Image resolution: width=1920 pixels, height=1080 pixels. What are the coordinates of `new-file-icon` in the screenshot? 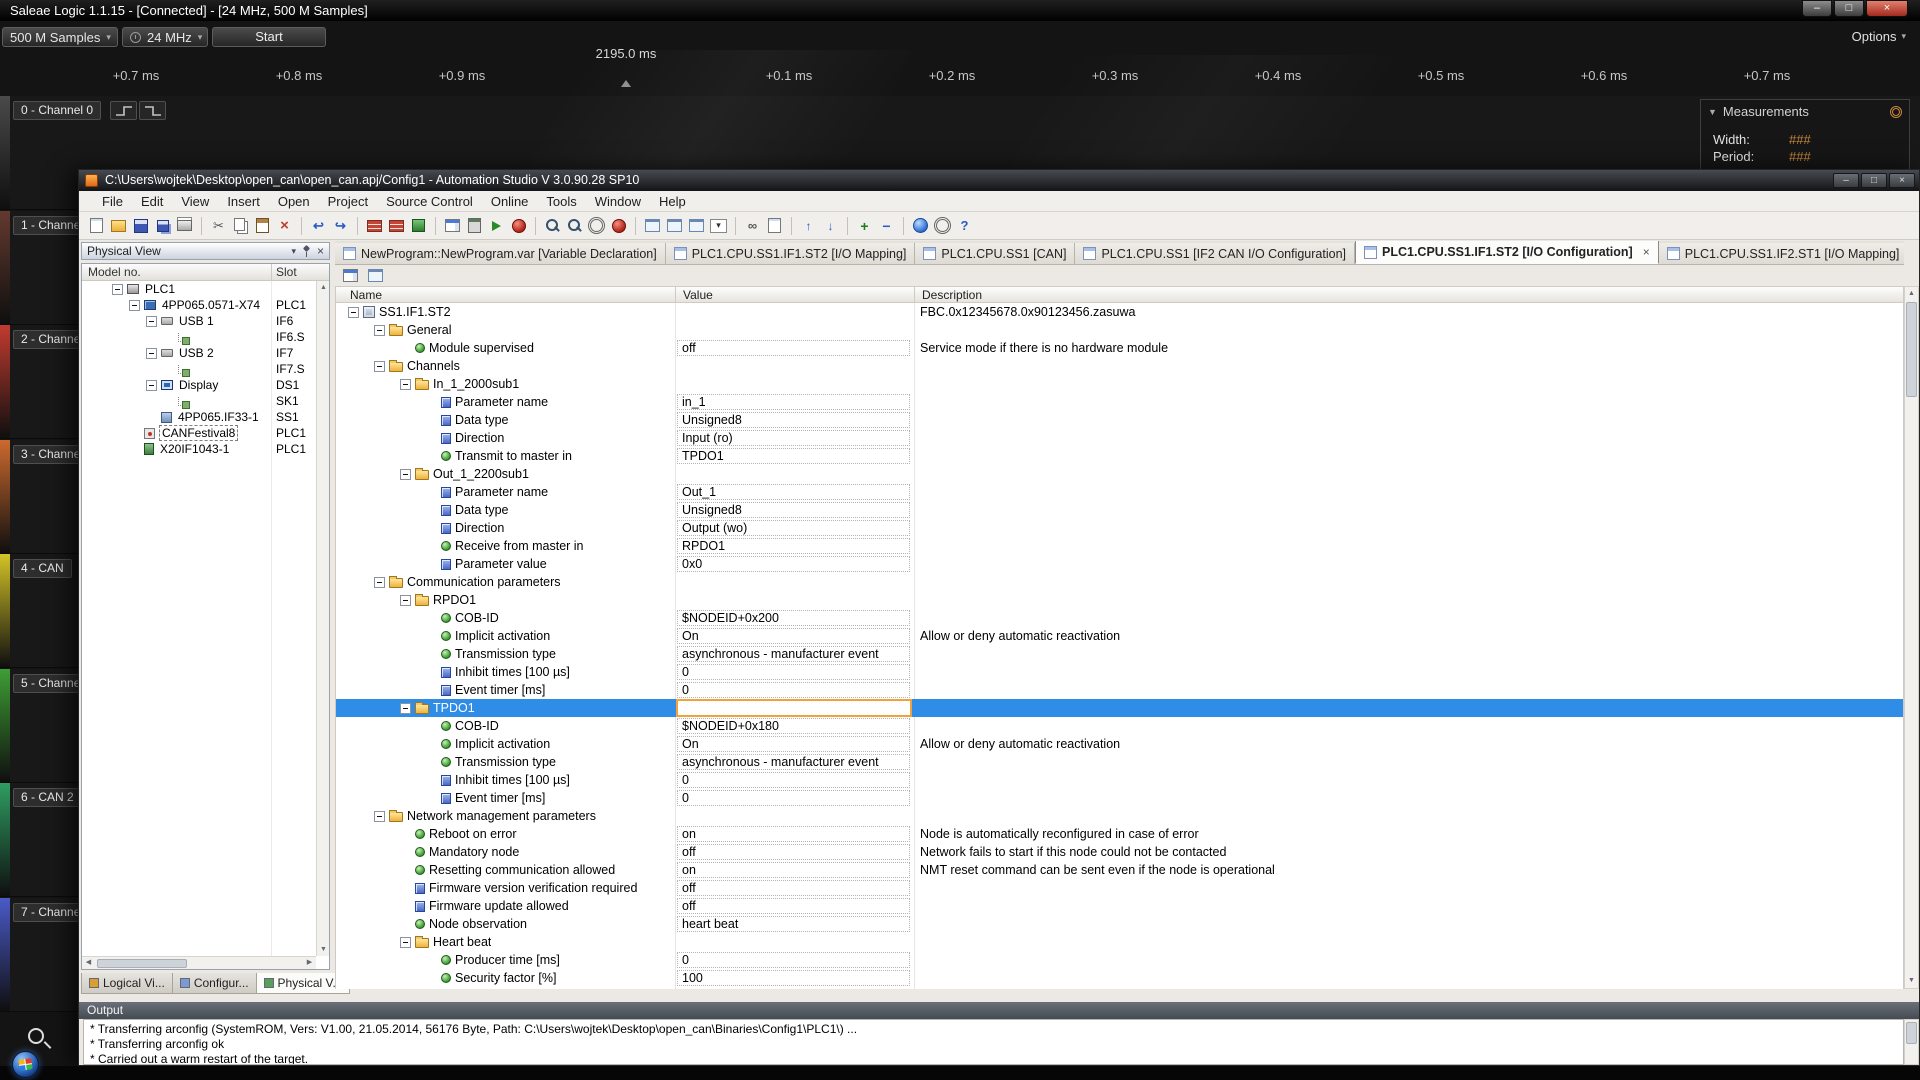 It's located at (96, 225).